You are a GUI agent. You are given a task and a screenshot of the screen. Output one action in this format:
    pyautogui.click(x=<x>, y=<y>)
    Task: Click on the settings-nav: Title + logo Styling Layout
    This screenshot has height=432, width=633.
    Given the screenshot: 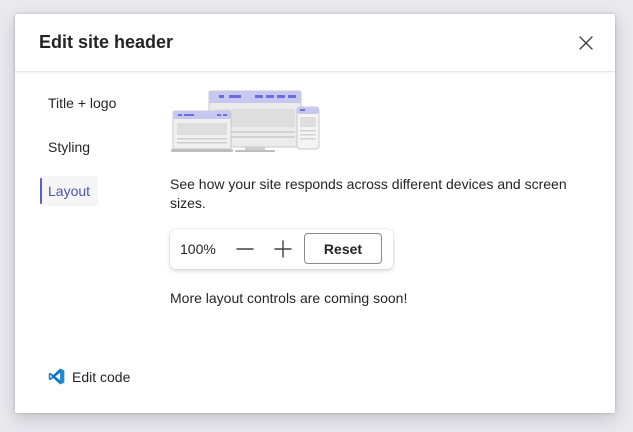 What is the action you would take?
    pyautogui.click(x=90, y=154)
    